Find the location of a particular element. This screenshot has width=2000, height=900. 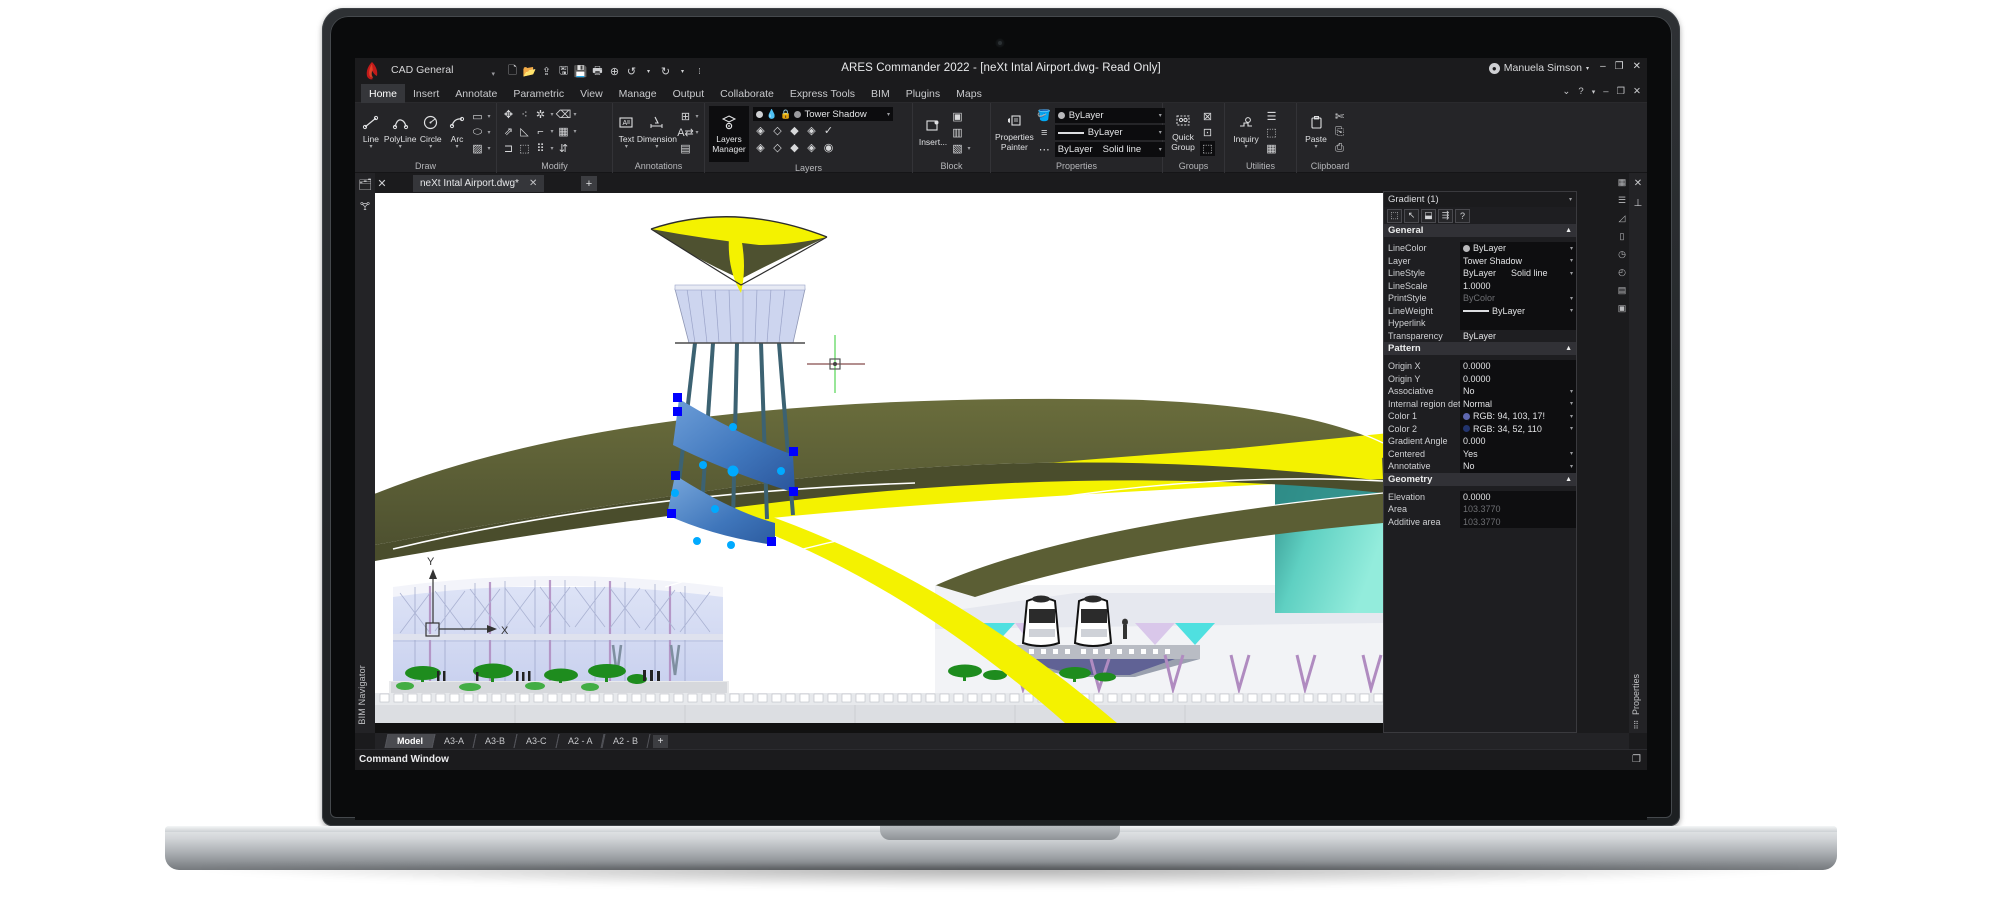

align-icon: ⇵ is located at coordinates (563, 148).